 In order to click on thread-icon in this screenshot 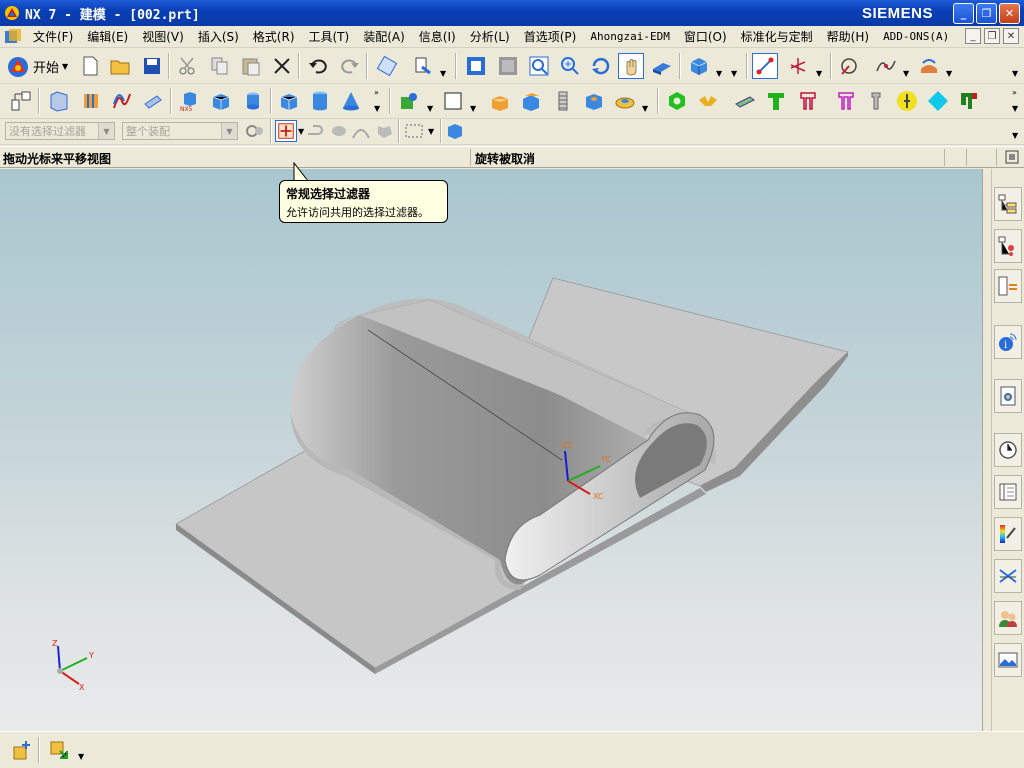, I will do `click(563, 101)`.